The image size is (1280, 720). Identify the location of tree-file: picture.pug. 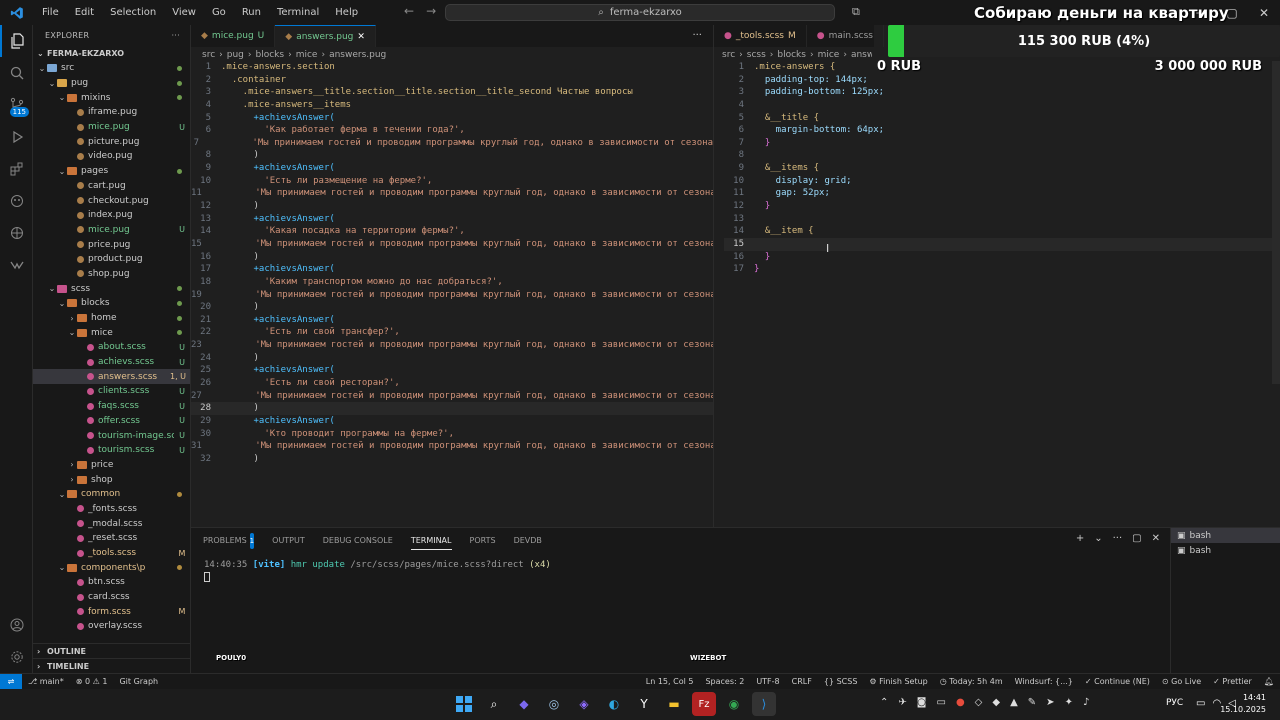
(111, 141).